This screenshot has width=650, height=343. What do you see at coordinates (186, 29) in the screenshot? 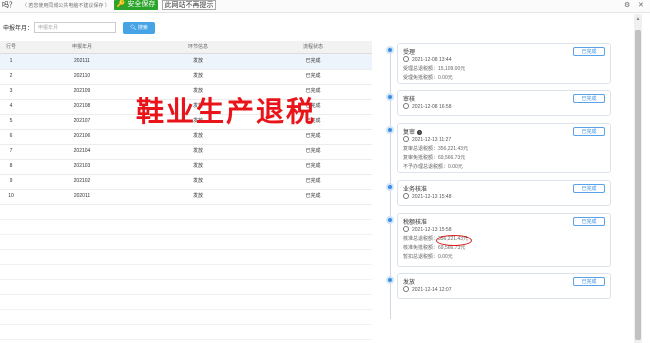
I see `search-bar: 申报年月： 申报年月 🔍︎ 搜索` at bounding box center [186, 29].